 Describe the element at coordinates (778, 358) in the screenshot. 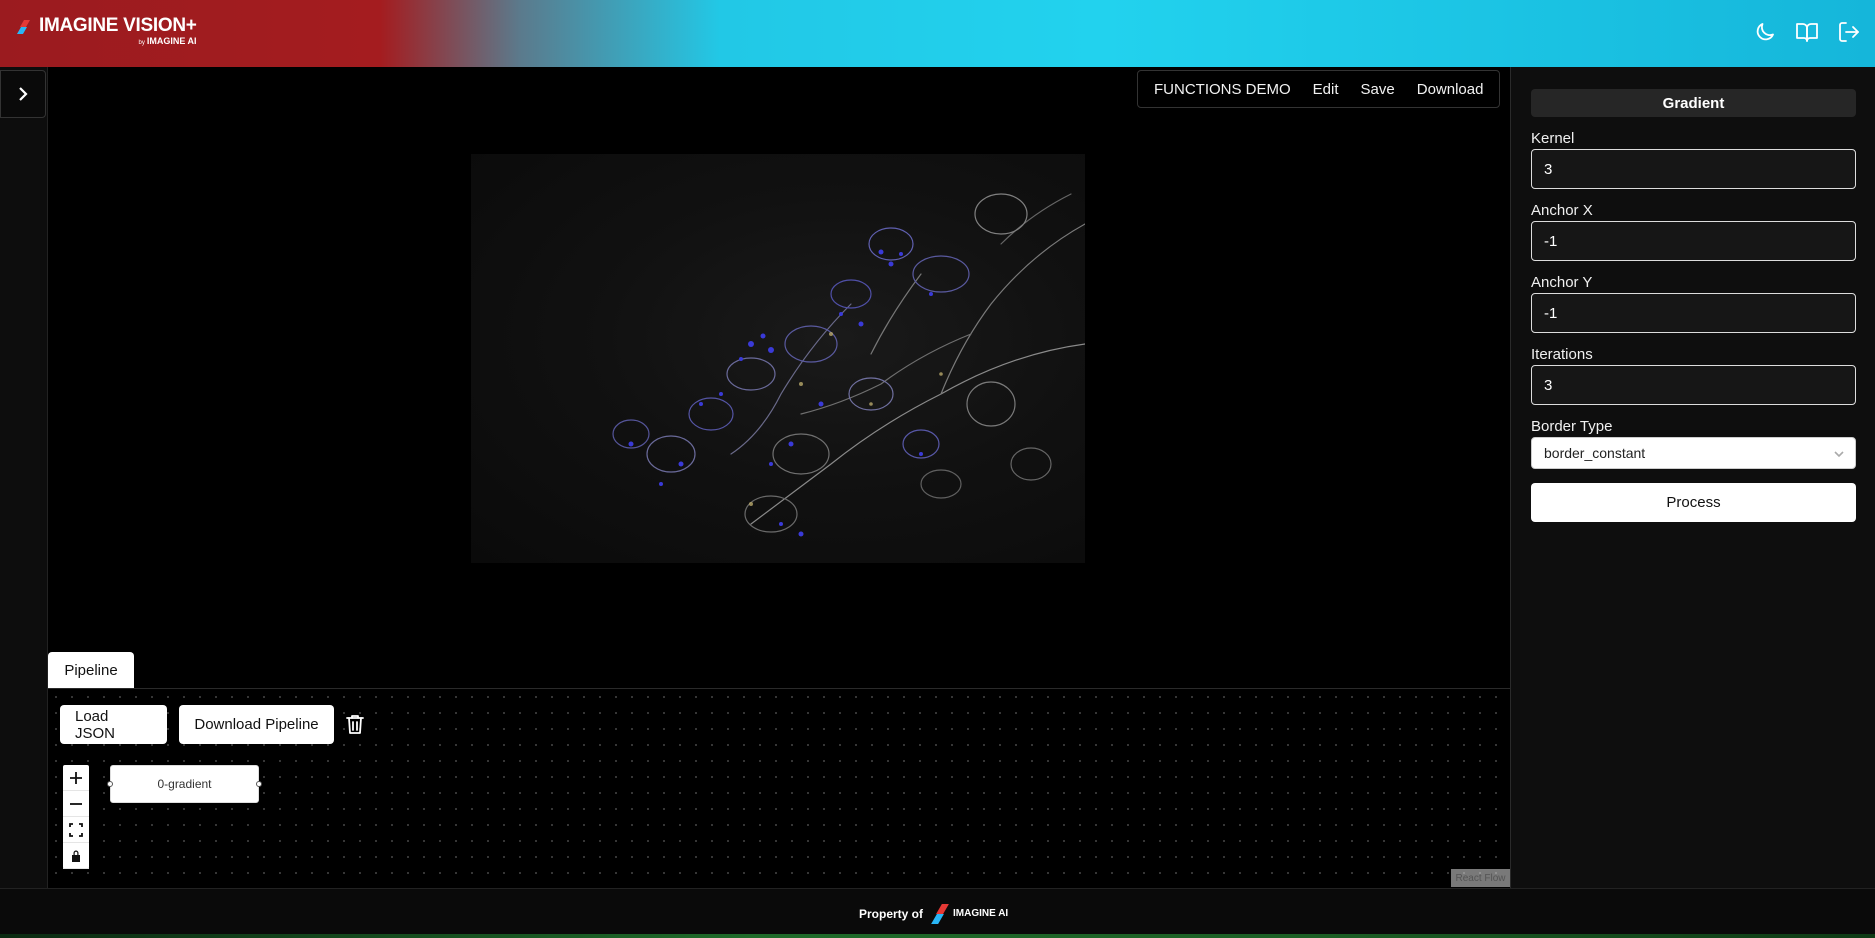

I see `processed-image` at that location.